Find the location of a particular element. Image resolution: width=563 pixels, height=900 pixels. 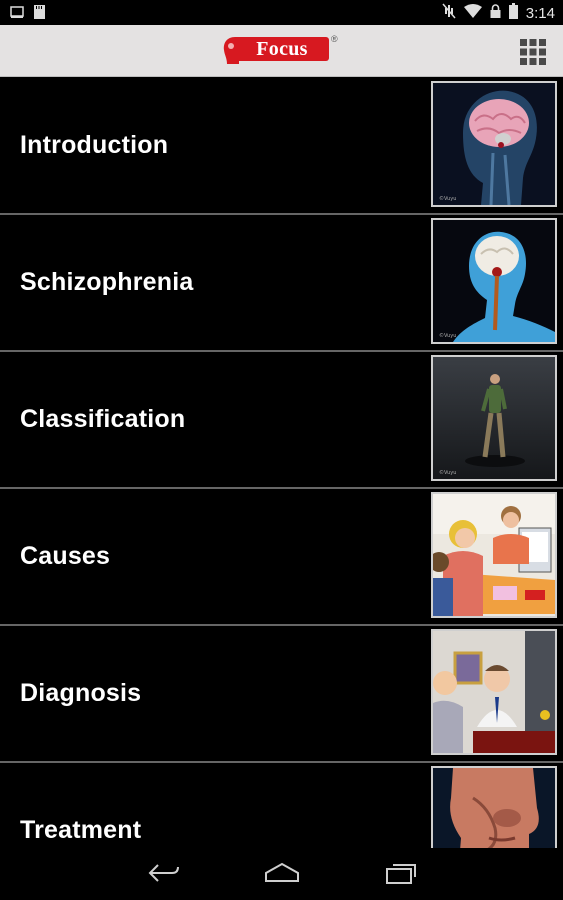

status-bar: 3:14 is located at coordinates (281, 12).